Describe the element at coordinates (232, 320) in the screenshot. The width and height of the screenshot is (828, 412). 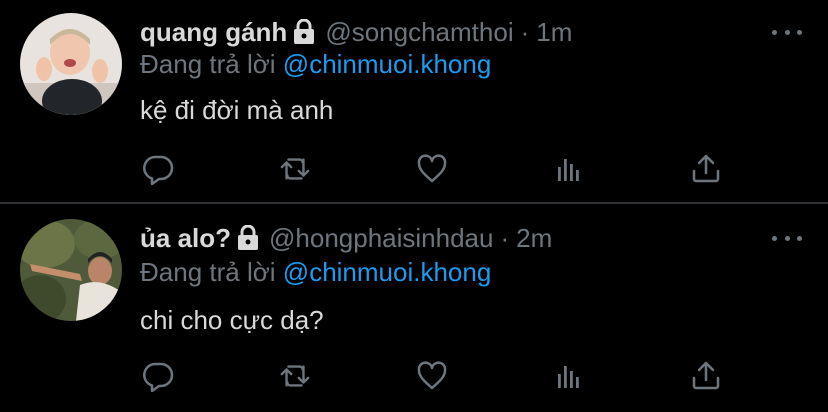
I see `tweet-text: chi cho cực dạ?` at that location.